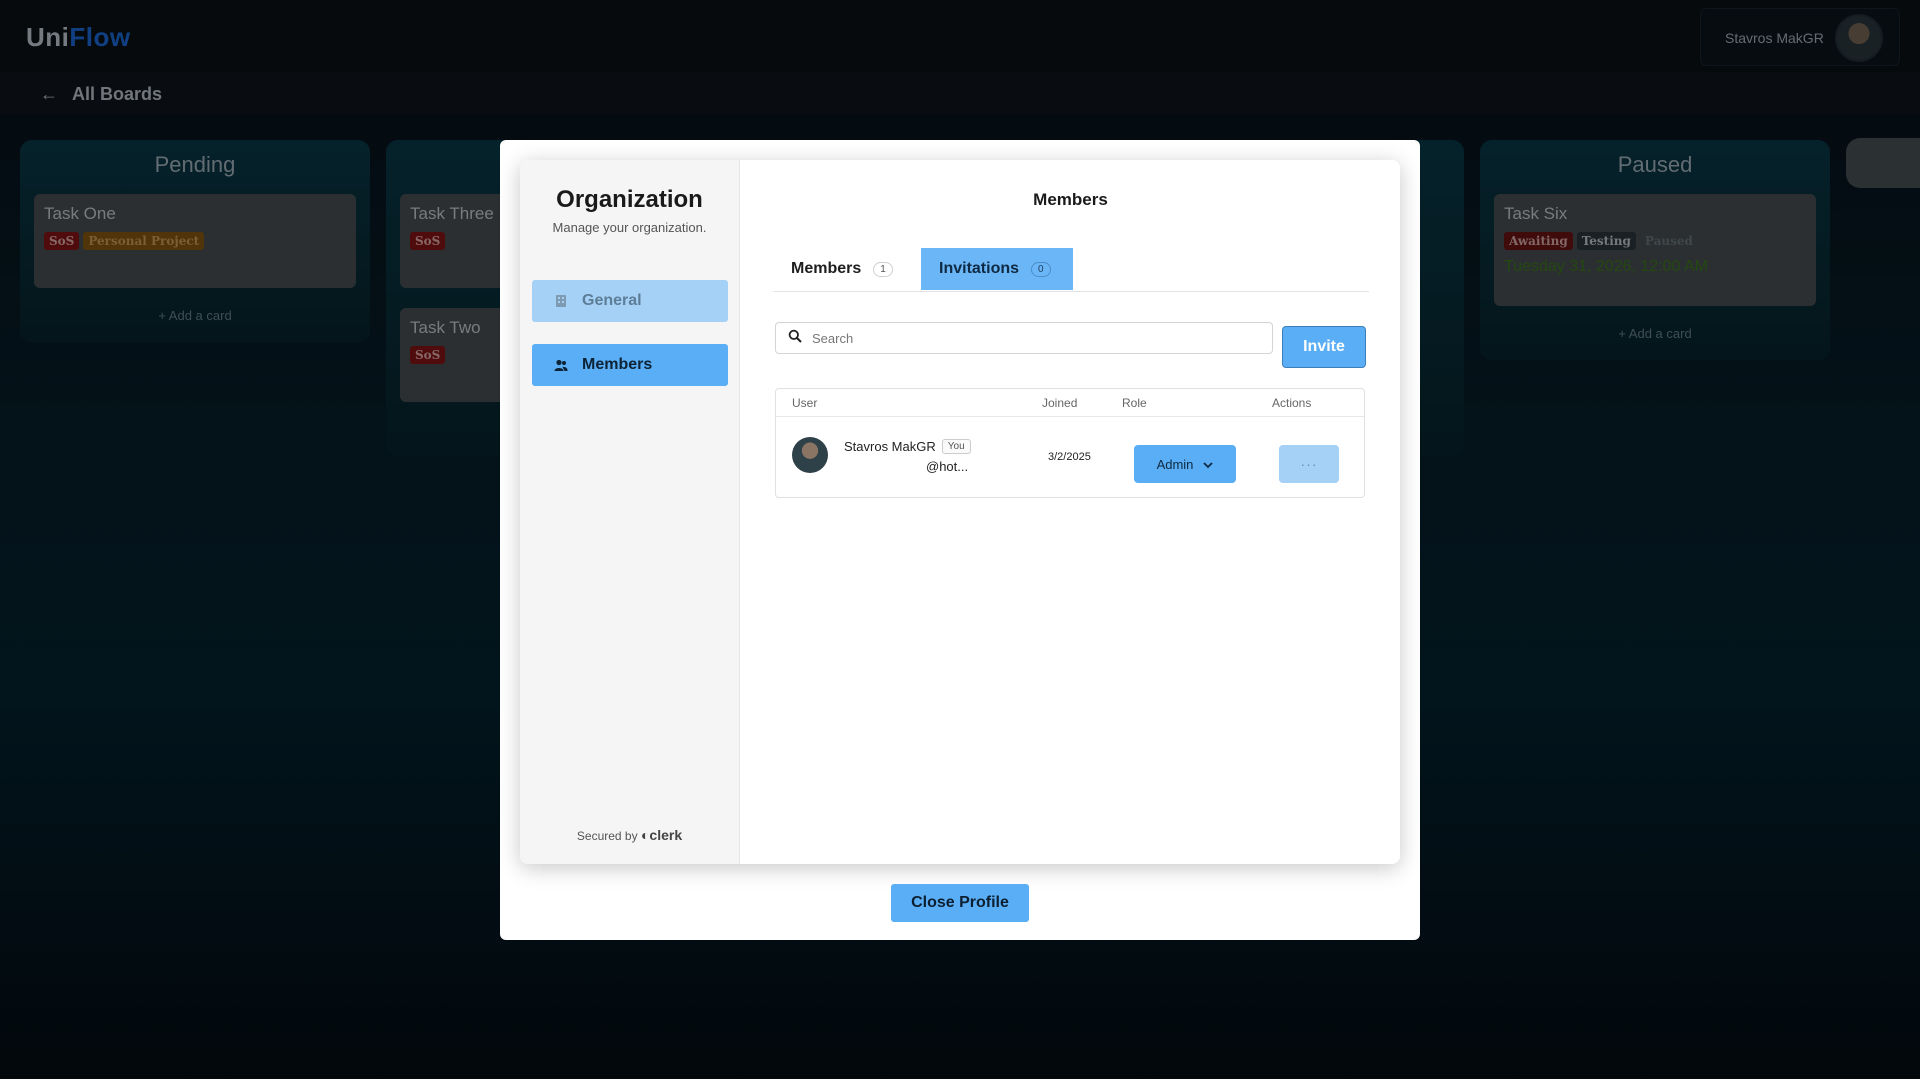  Describe the element at coordinates (561, 365) in the screenshot. I see `users-icon` at that location.